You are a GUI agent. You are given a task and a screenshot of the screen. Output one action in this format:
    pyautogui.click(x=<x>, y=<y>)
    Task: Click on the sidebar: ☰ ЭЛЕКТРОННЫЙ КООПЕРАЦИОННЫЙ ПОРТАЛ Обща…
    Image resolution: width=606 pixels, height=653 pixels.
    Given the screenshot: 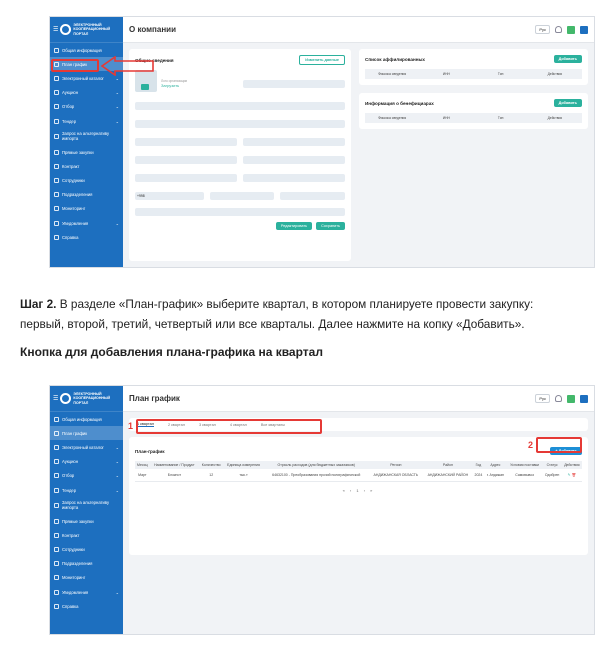 What is the action you would take?
    pyautogui.click(x=86, y=142)
    